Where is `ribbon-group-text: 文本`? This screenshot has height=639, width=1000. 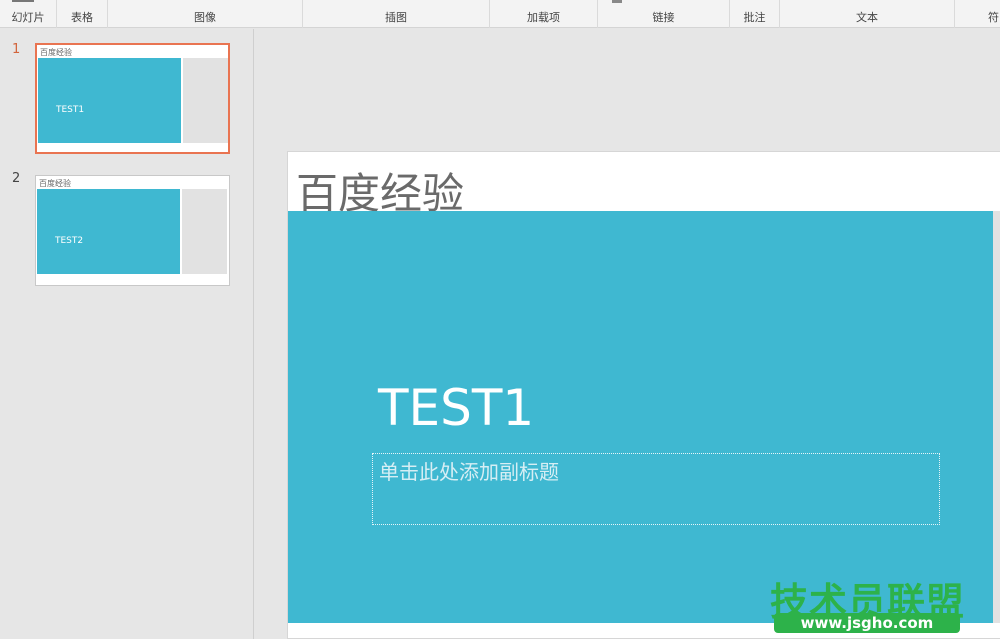 ribbon-group-text: 文本 is located at coordinates (867, 14).